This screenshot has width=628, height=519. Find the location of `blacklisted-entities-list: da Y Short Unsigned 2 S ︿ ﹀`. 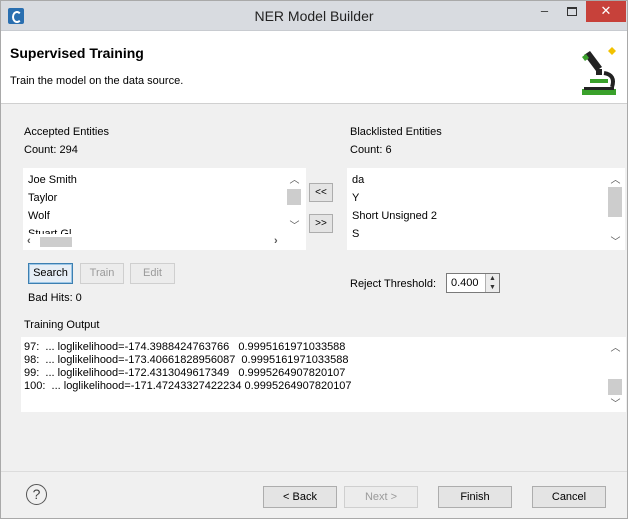

blacklisted-entities-list: da Y Short Unsigned 2 S ︿ ﹀ is located at coordinates (486, 209).